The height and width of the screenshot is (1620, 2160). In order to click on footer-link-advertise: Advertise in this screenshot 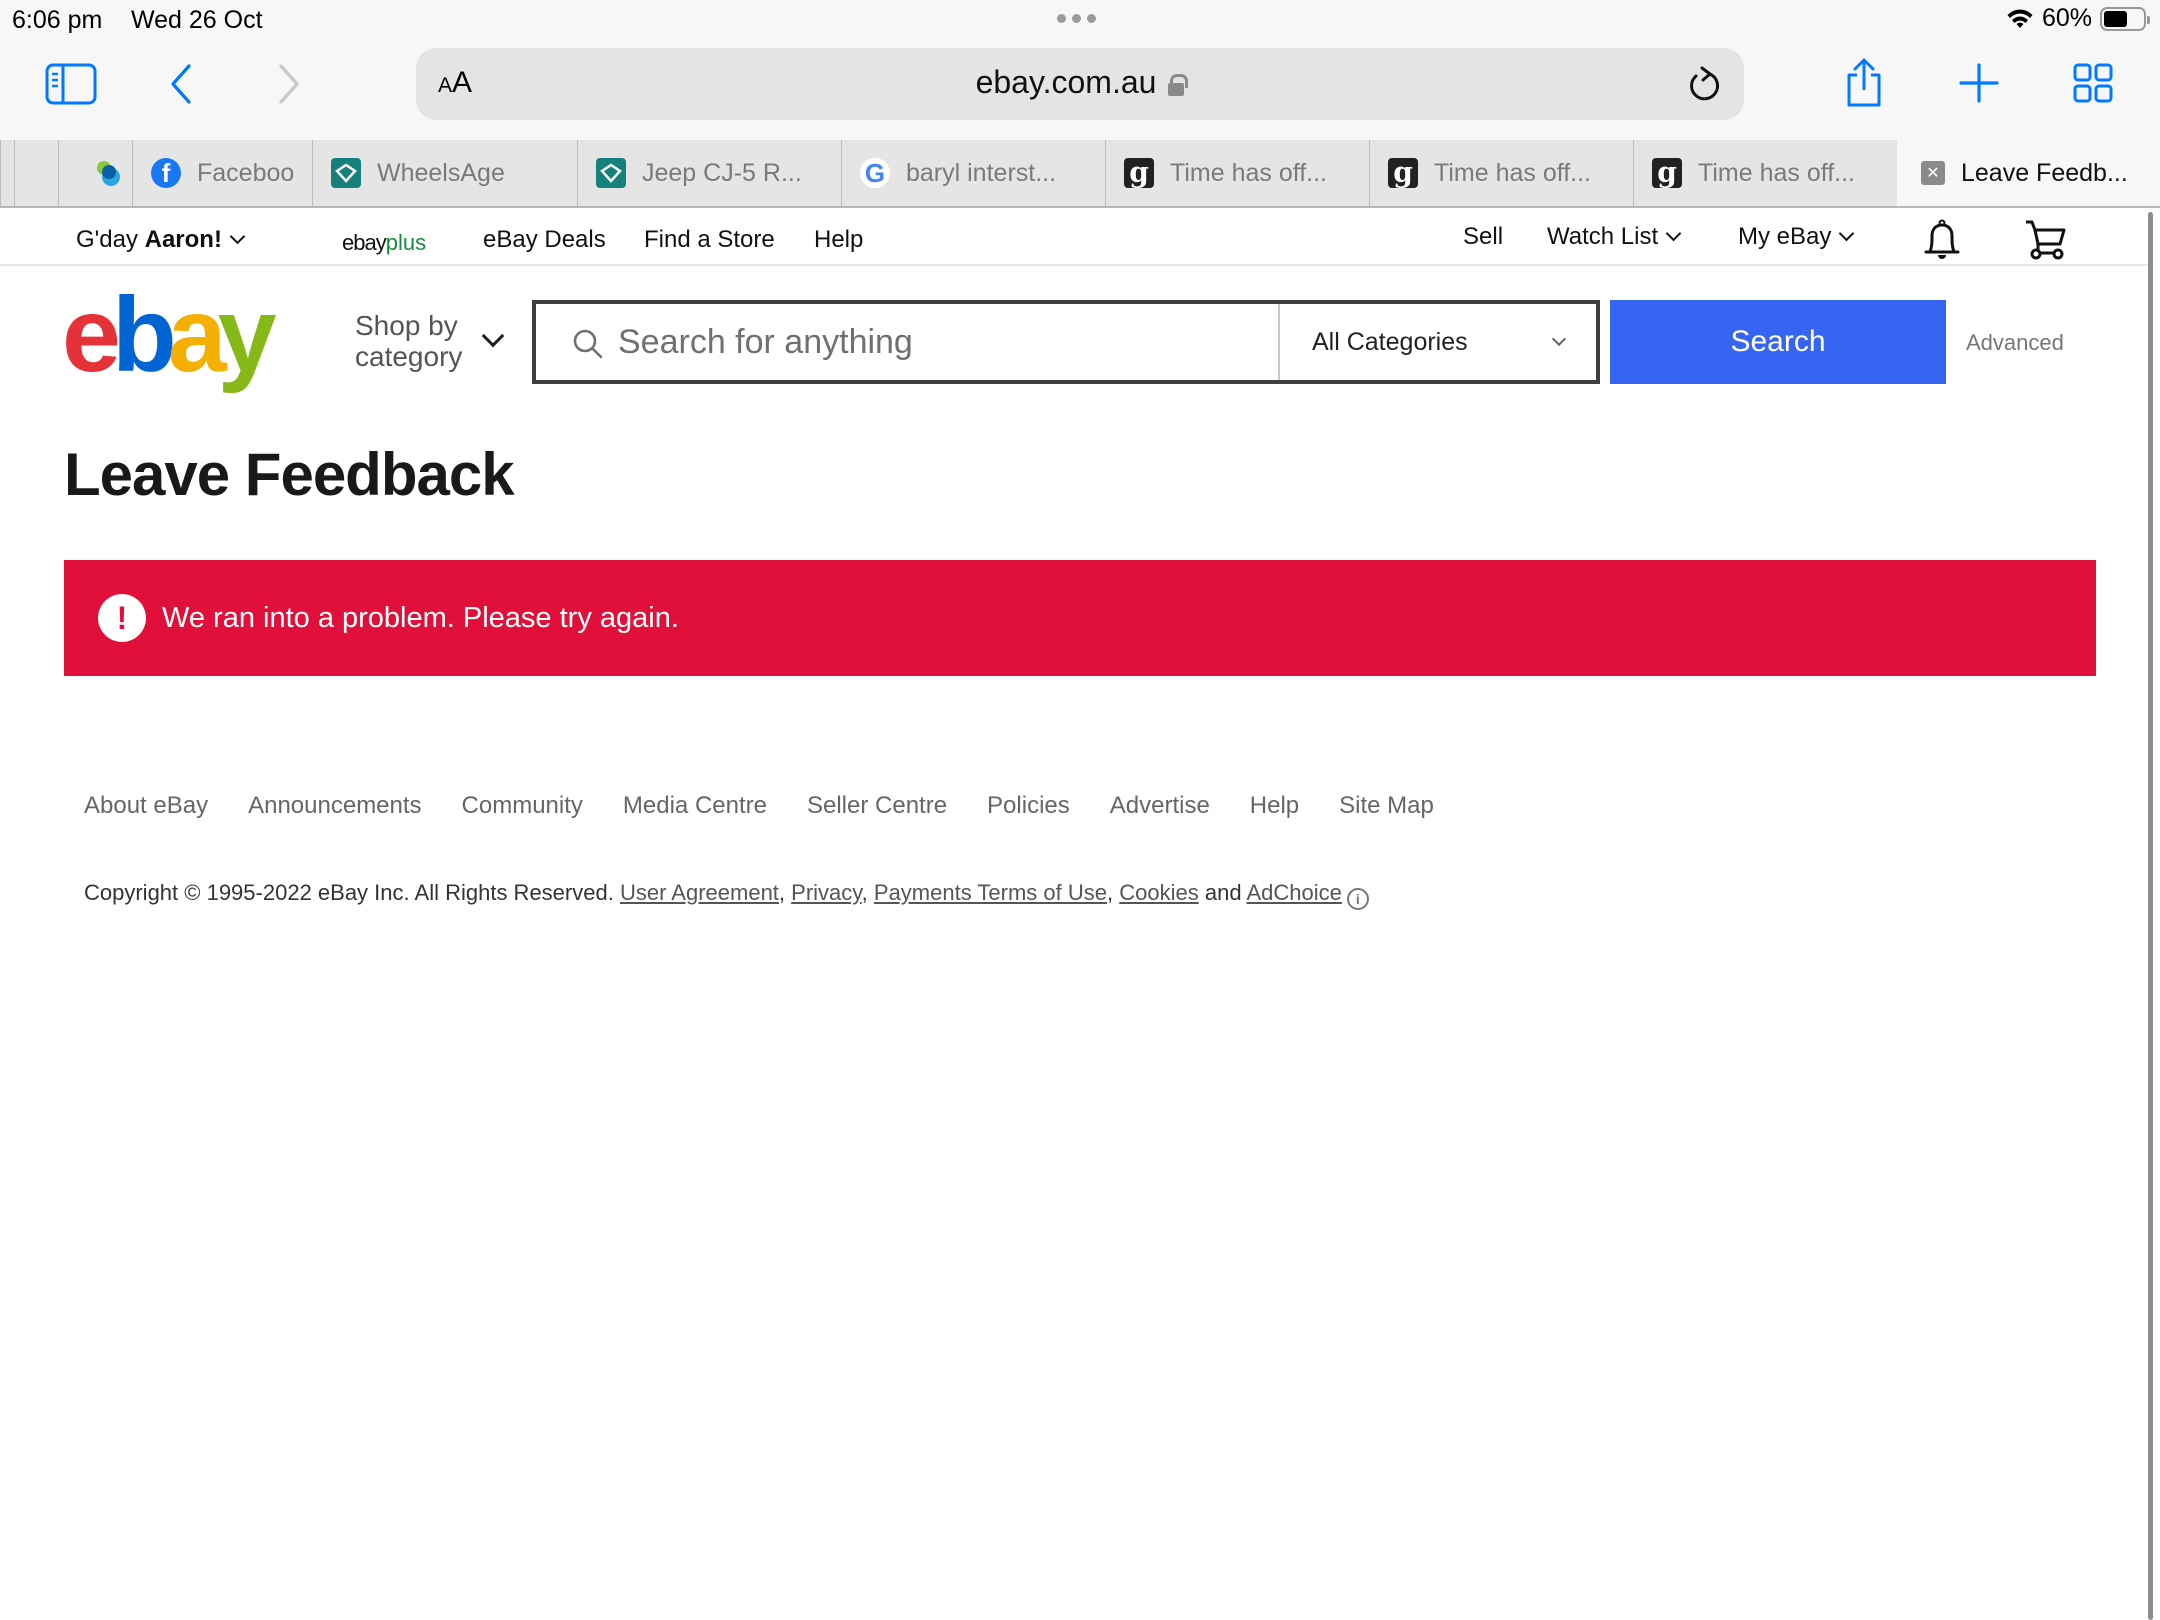, I will do `click(1160, 806)`.